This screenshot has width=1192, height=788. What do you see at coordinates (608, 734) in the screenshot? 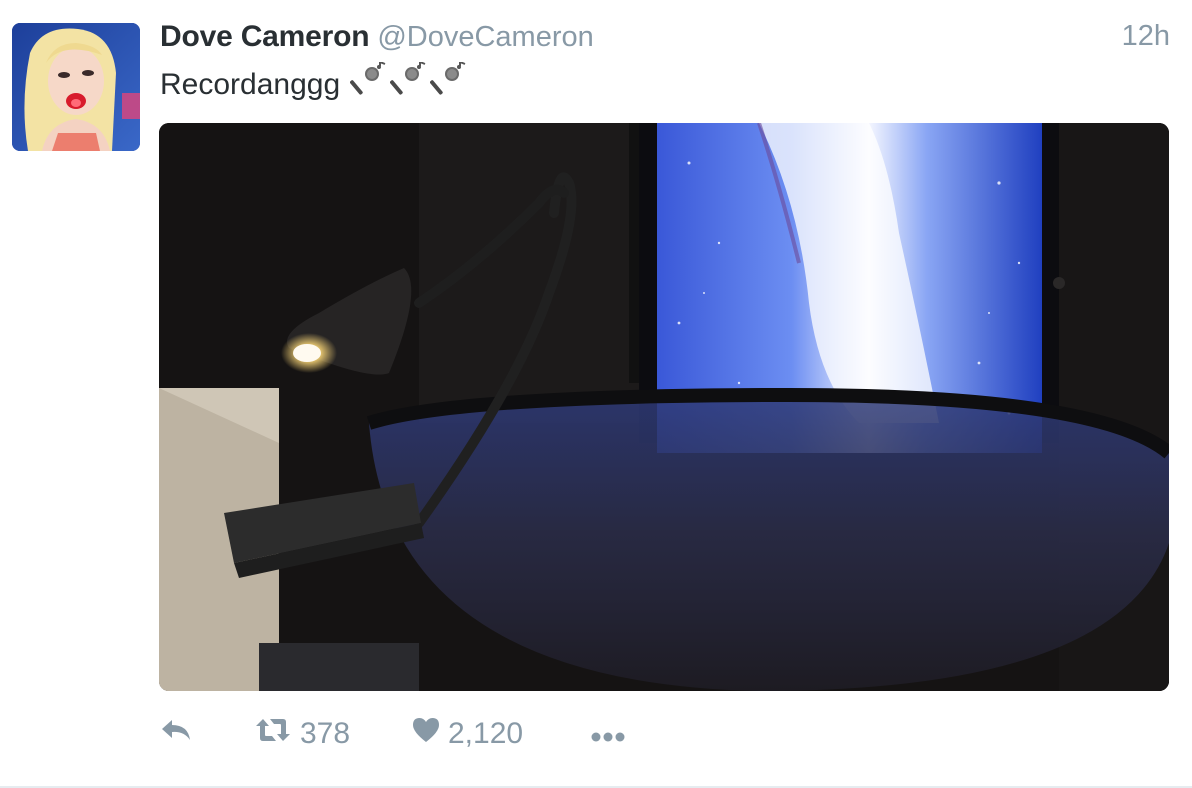
I see `more-icon` at bounding box center [608, 734].